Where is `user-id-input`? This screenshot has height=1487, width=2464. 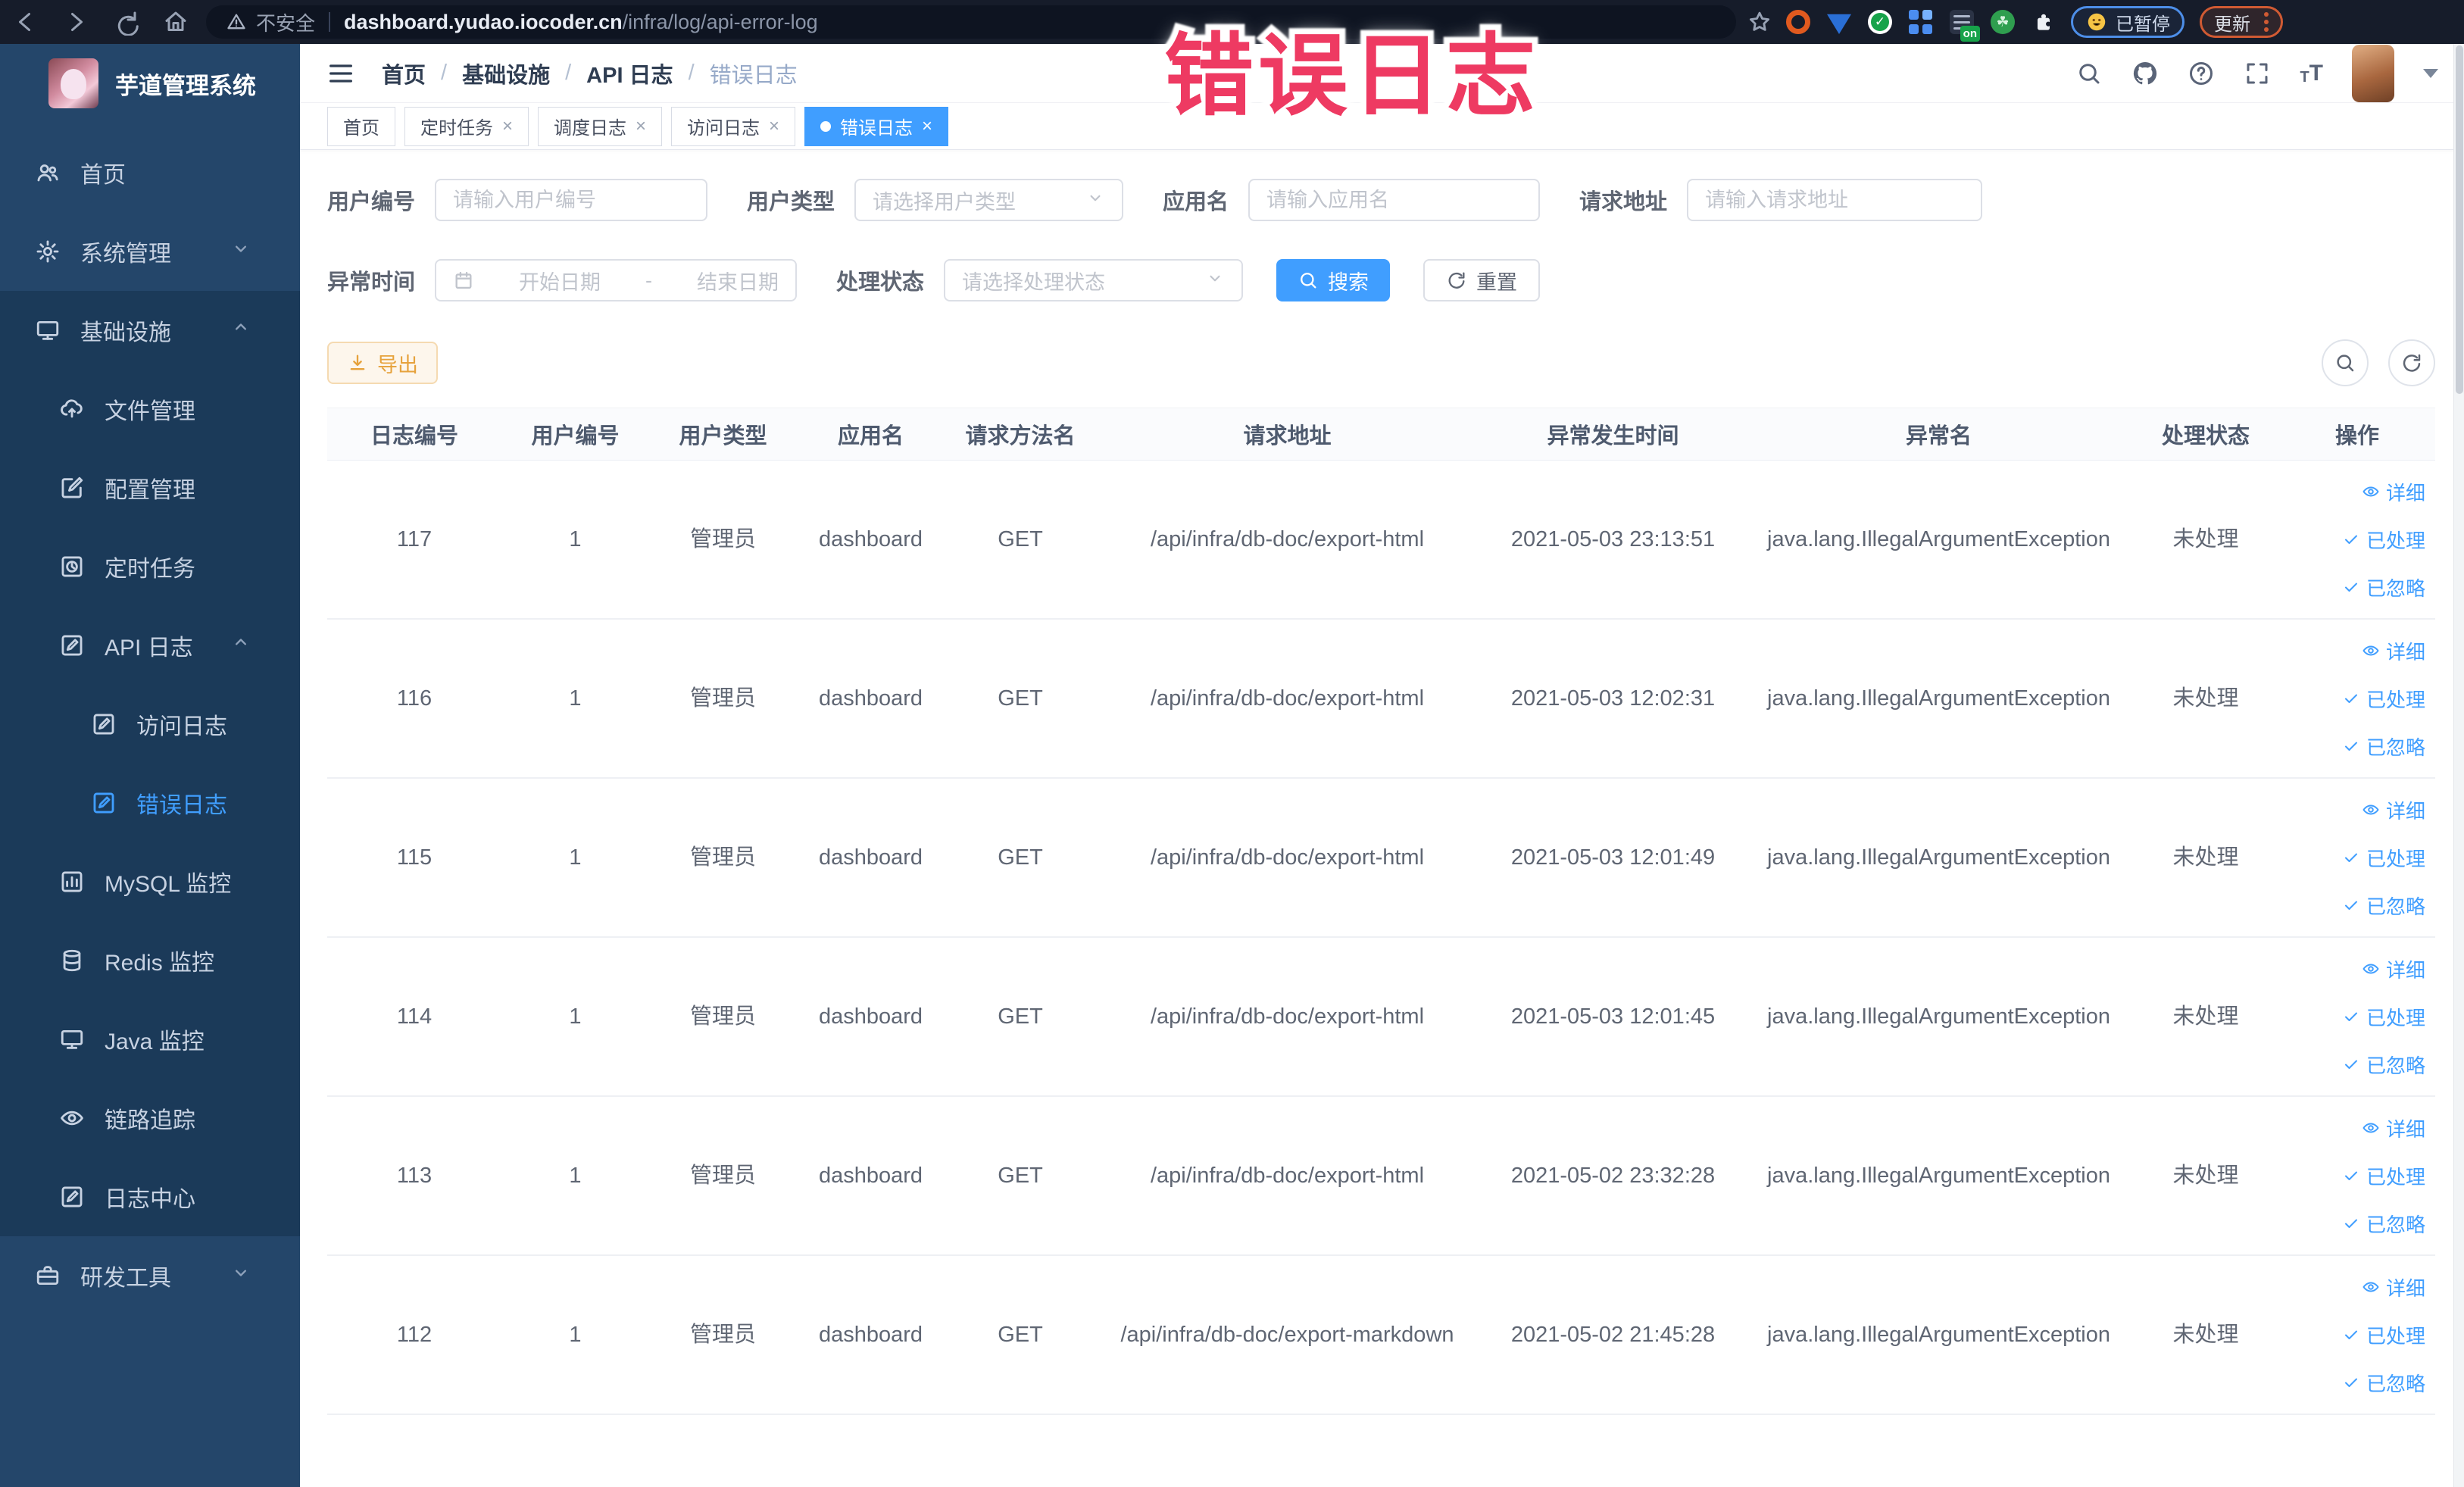 user-id-input is located at coordinates (571, 200).